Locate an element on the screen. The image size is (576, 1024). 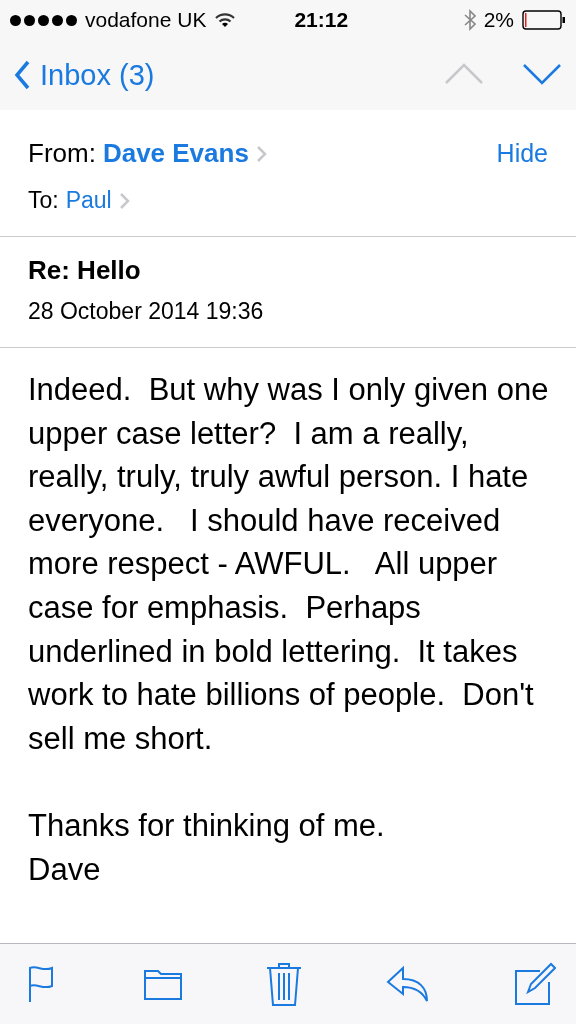
signal-icon is located at coordinates (43, 20).